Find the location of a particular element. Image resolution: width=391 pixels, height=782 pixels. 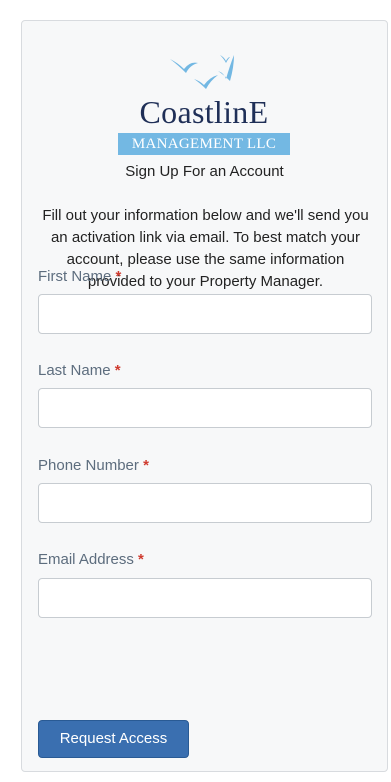

company-logo: CoastlinE MANAGEMENT LLC is located at coordinates (204, 103).